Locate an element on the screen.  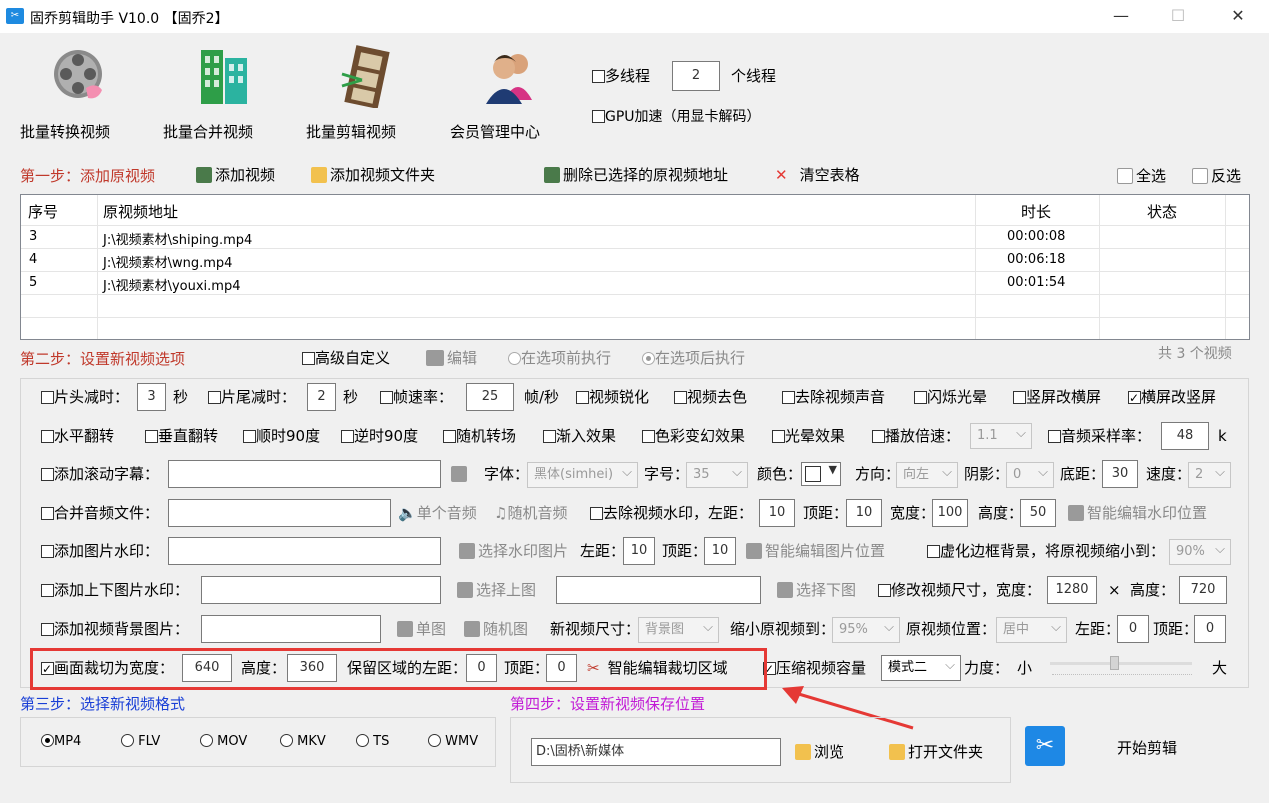
row-path: J:\视频素材\youxi.mp4 is located at coordinates (171, 284).